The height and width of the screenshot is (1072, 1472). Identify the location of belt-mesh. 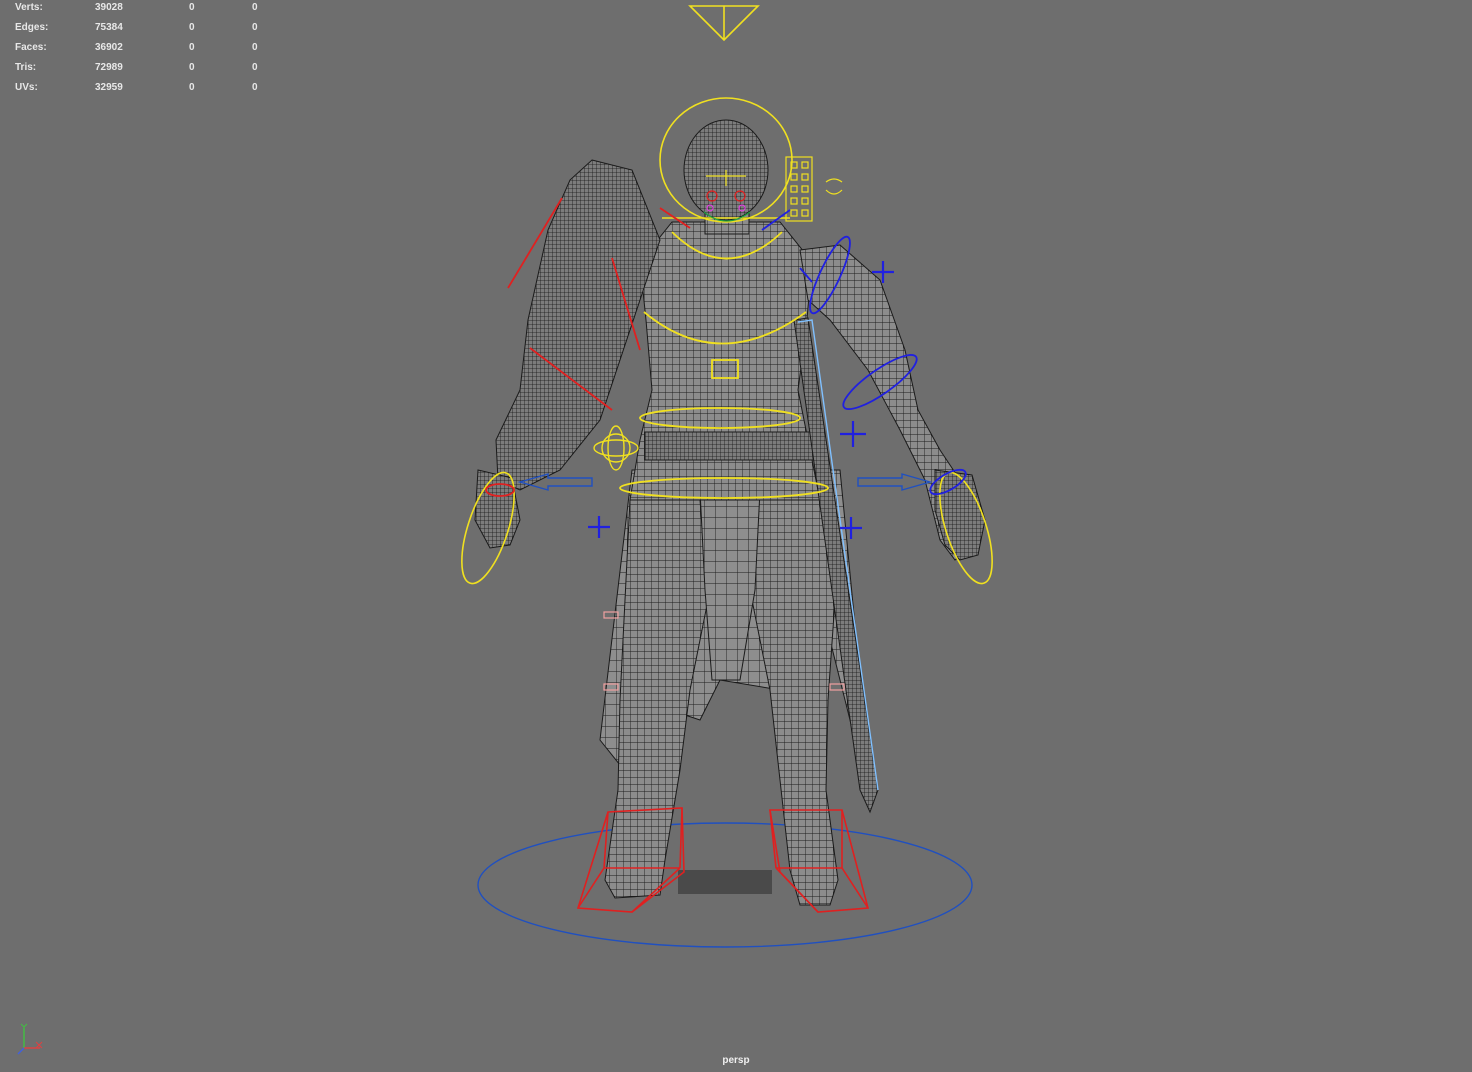
(732, 446).